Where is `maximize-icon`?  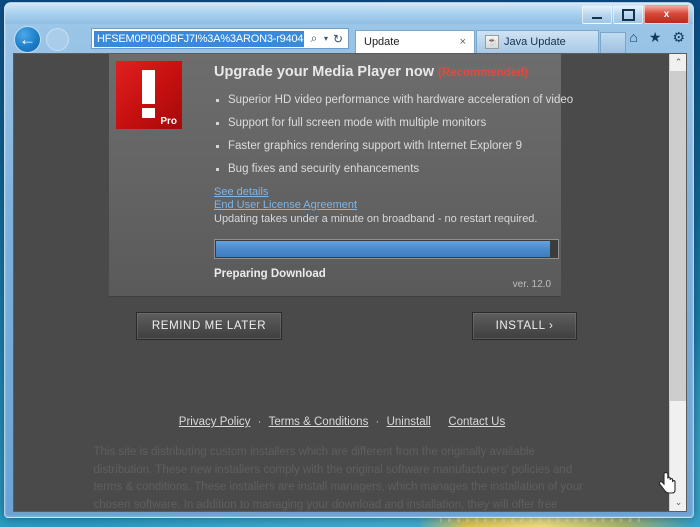 maximize-icon is located at coordinates (628, 14).